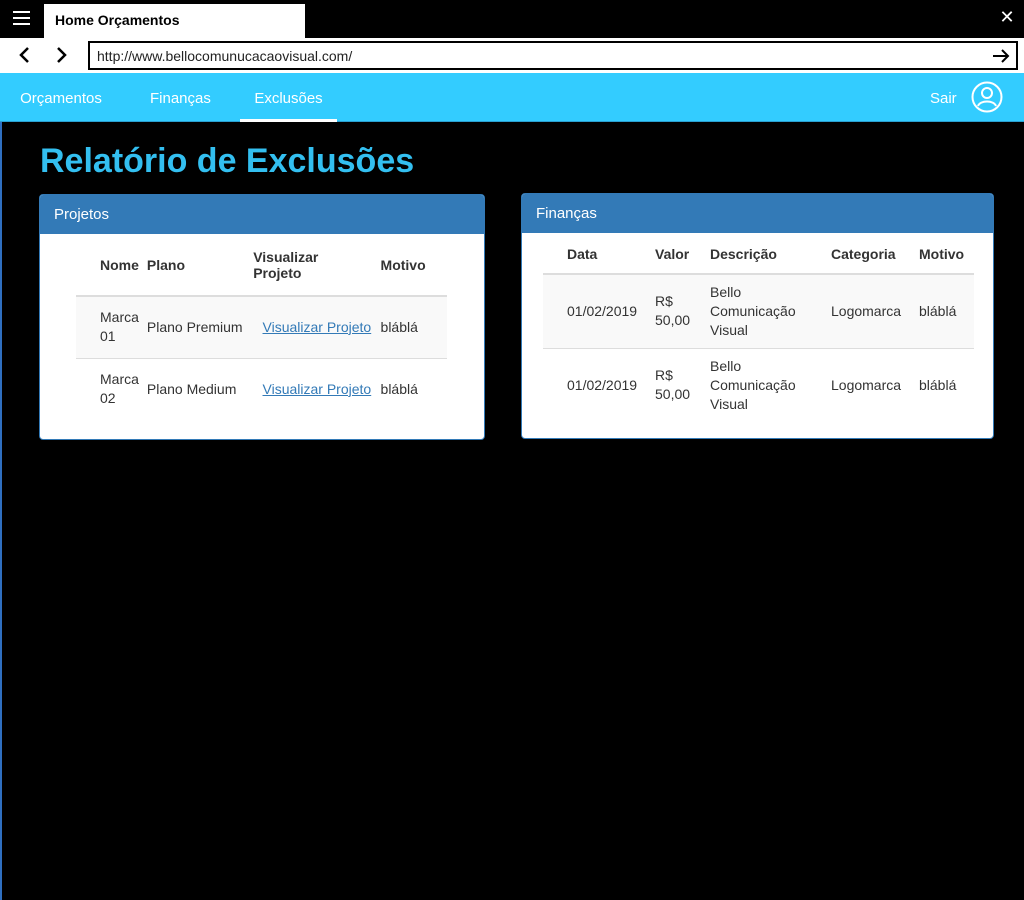 The image size is (1024, 900). I want to click on tab-title: Home Orçamentos, so click(117, 20).